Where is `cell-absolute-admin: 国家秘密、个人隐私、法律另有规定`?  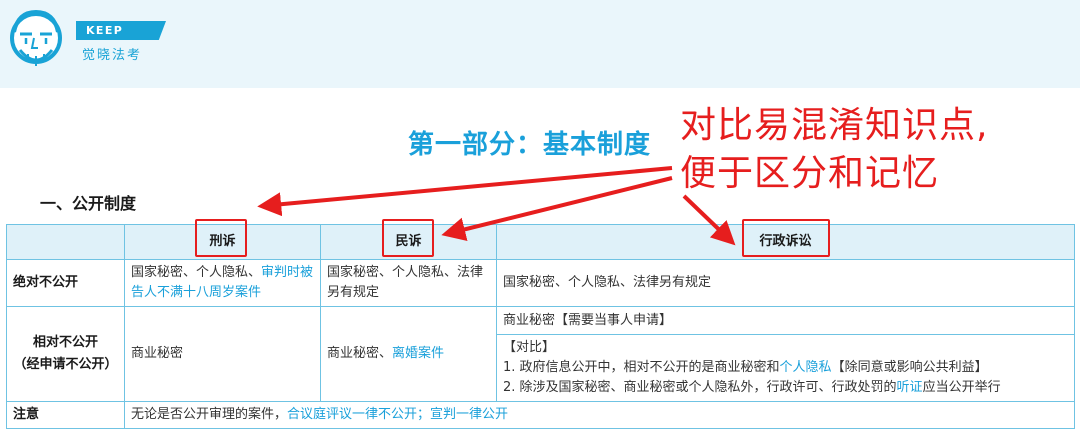 cell-absolute-admin: 国家秘密、个人隐私、法律另有规定 is located at coordinates (785, 283).